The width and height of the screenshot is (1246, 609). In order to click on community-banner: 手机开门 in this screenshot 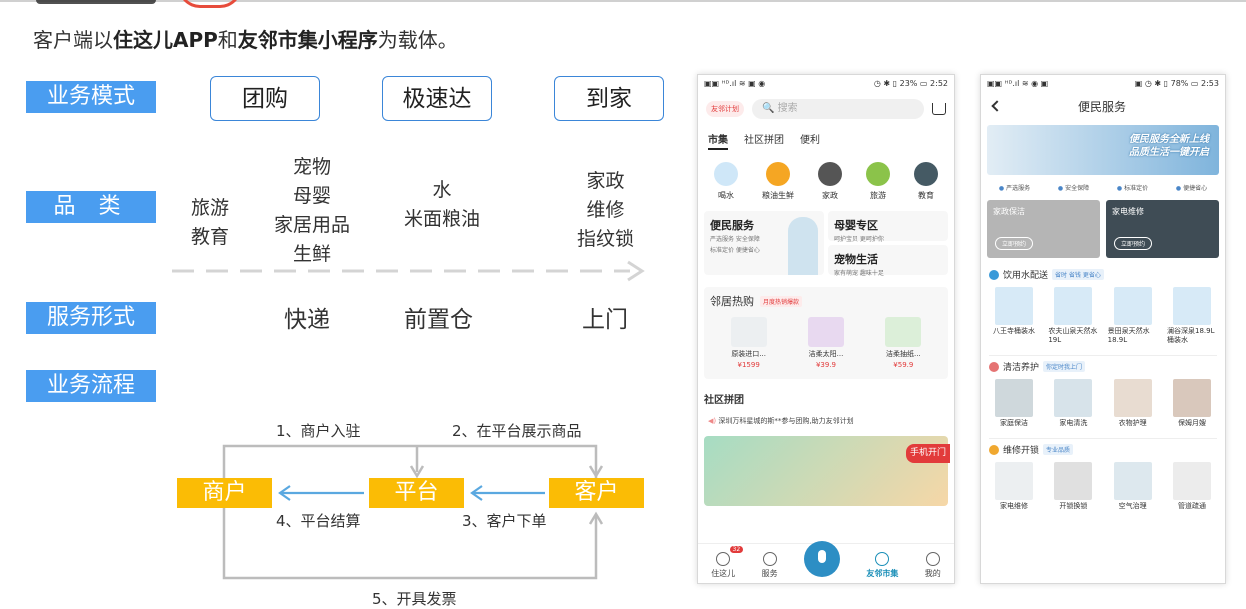, I will do `click(827, 471)`.